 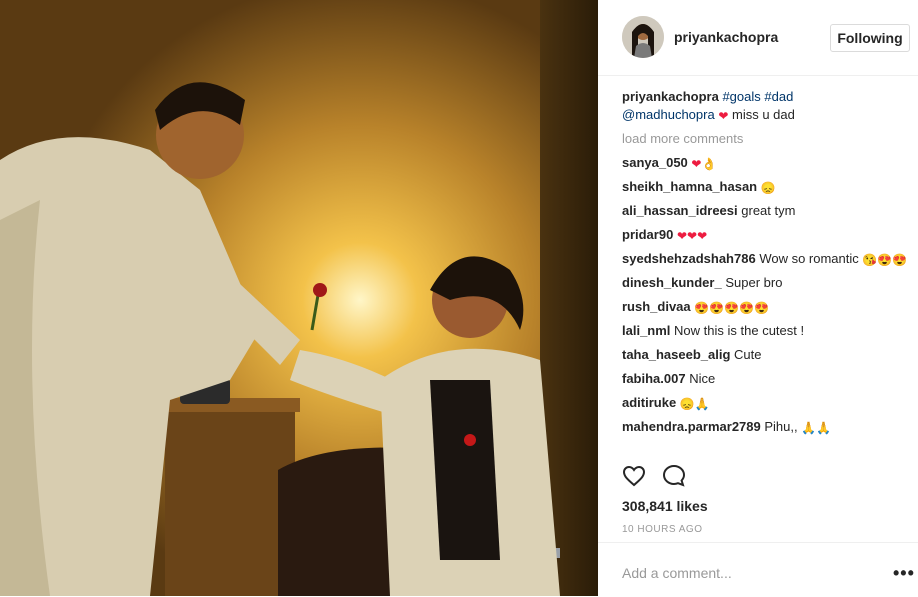 I want to click on avatar, so click(x=643, y=37).